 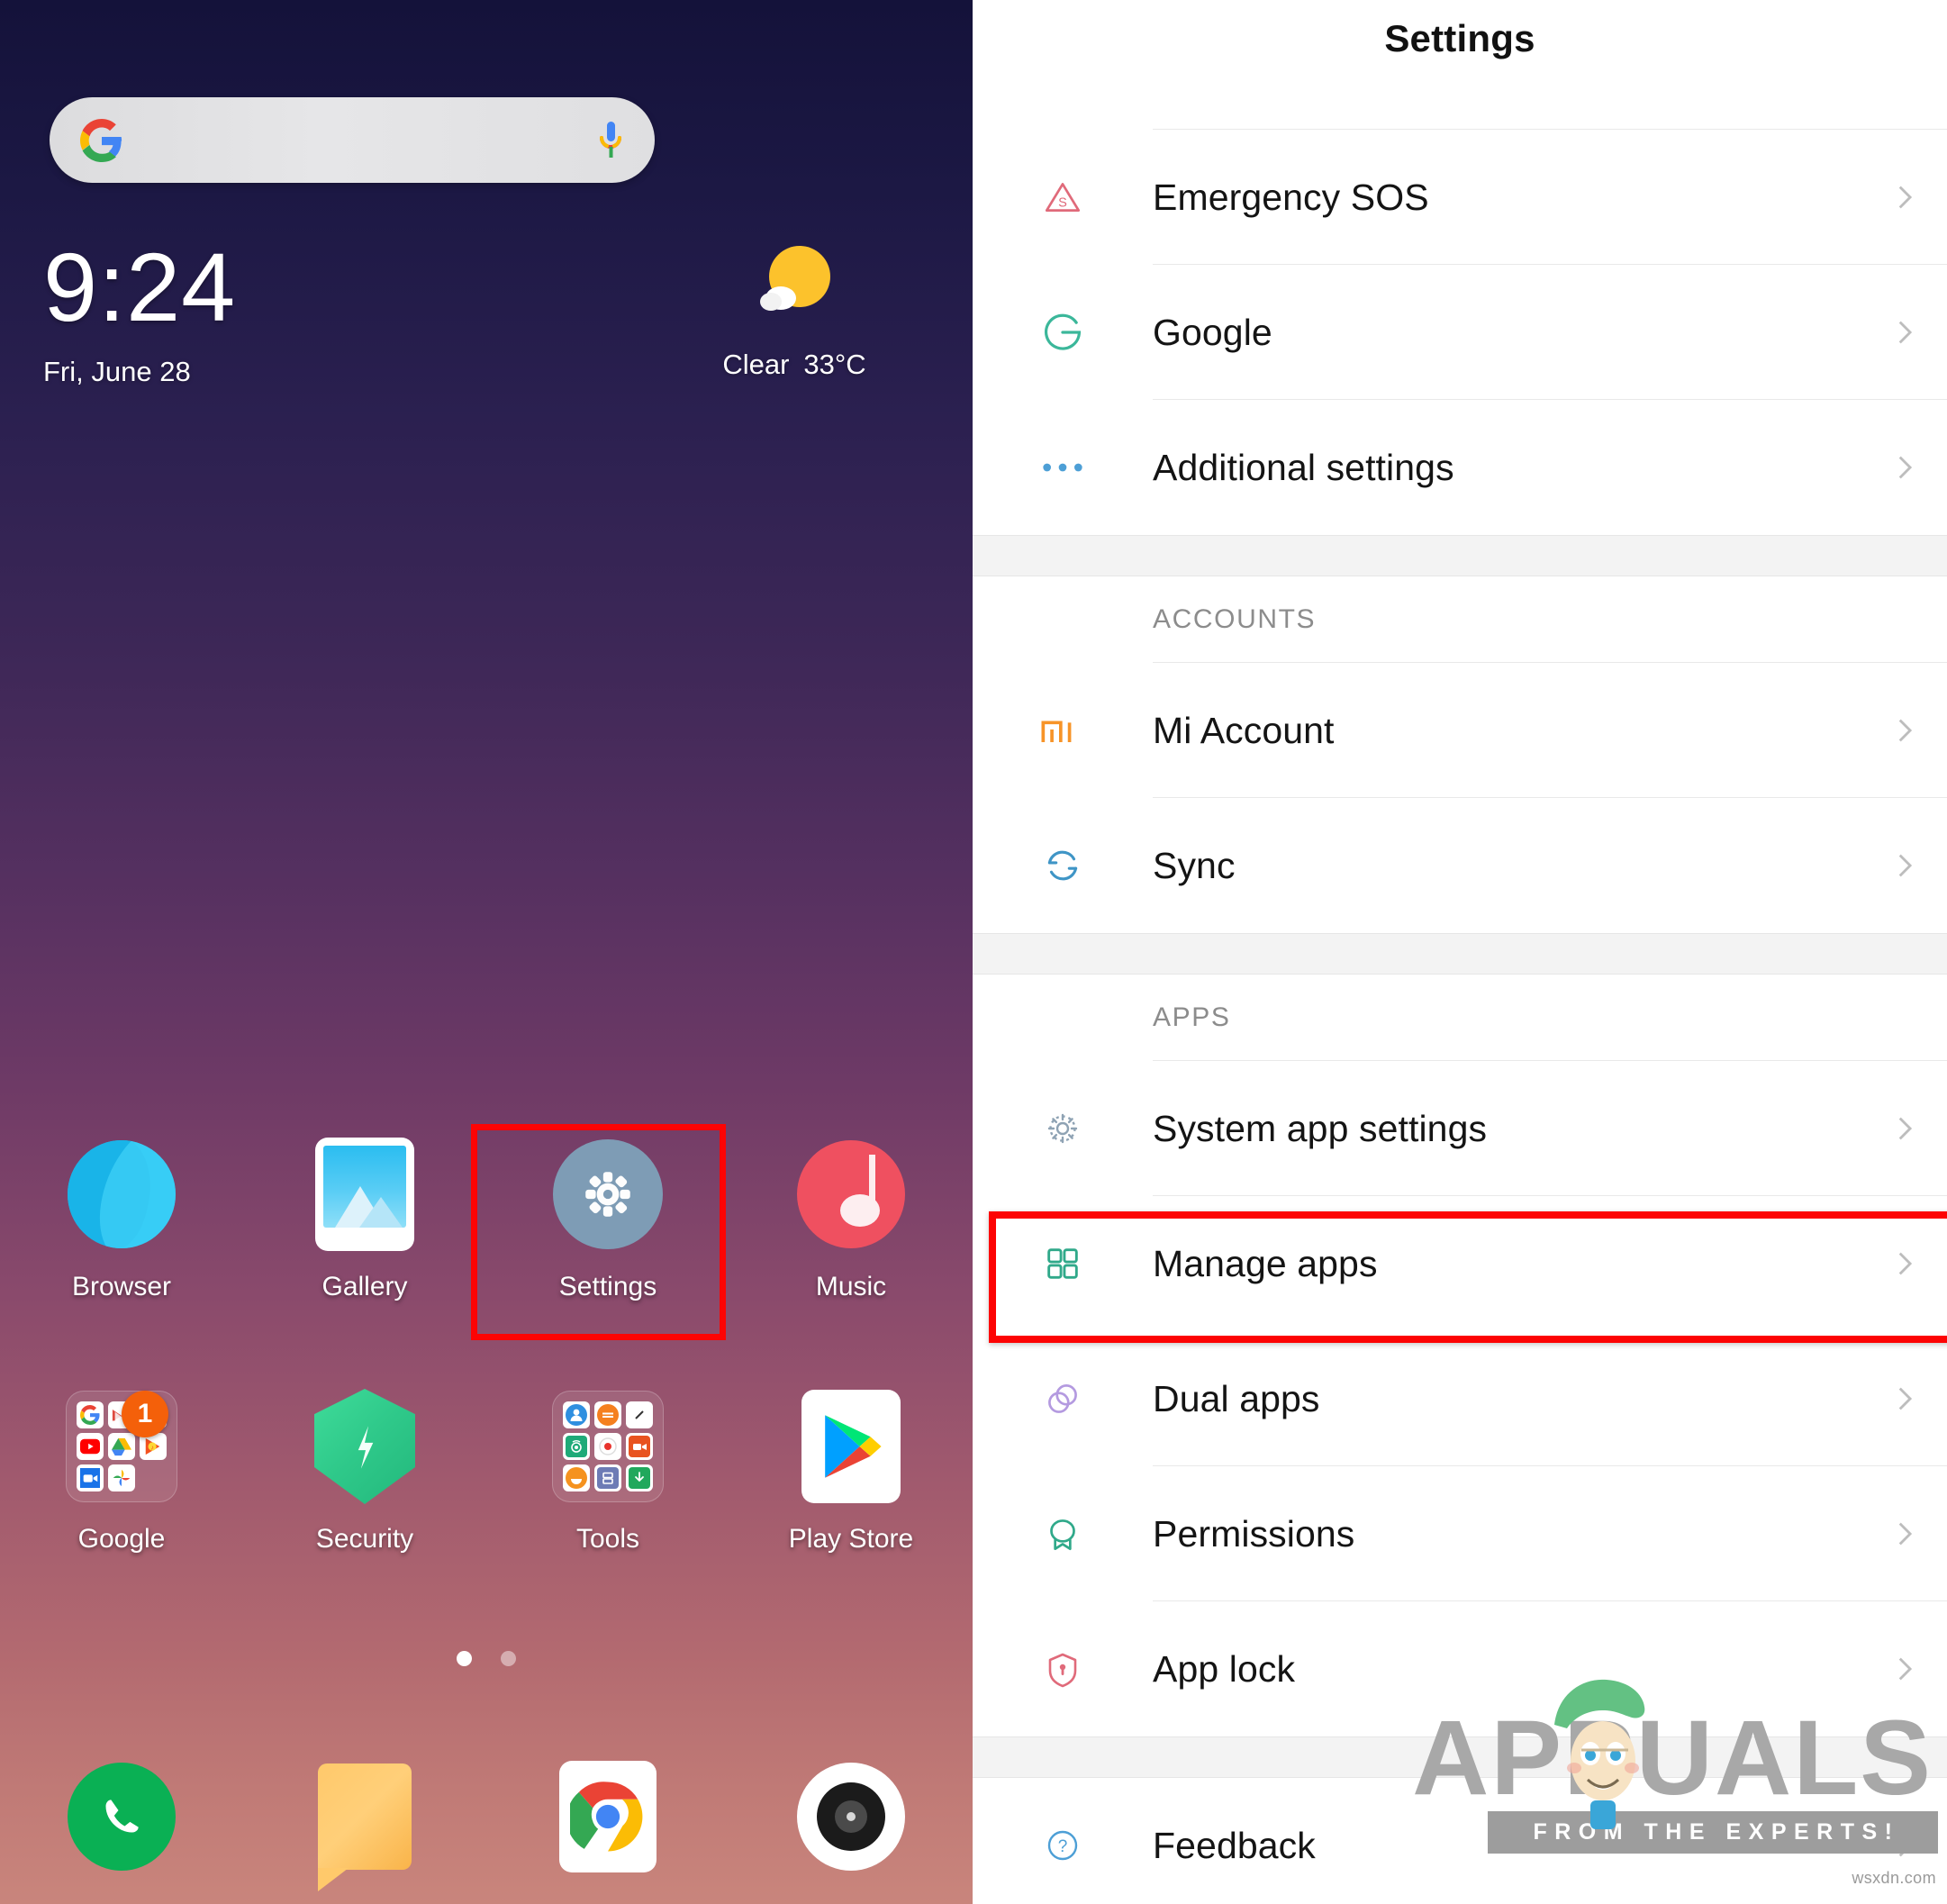 I want to click on phone-icon, so click(x=122, y=1817).